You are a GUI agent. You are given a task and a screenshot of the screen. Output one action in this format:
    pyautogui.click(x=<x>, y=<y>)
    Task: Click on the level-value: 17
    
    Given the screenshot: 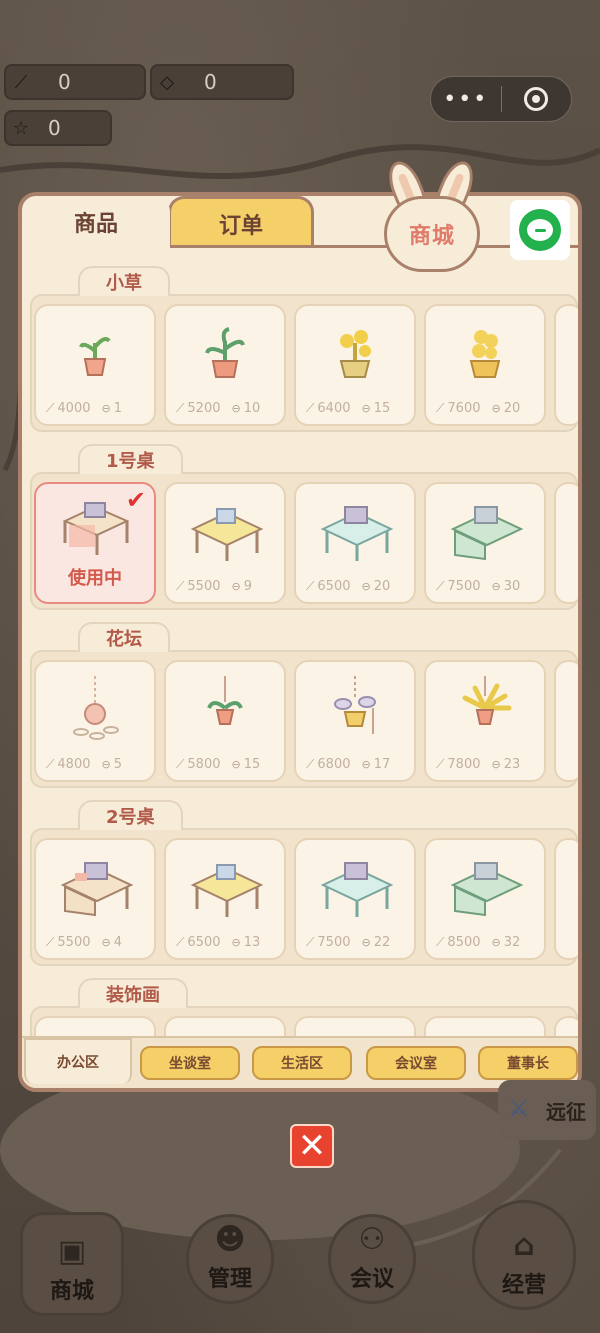 What is the action you would take?
    pyautogui.click(x=382, y=764)
    